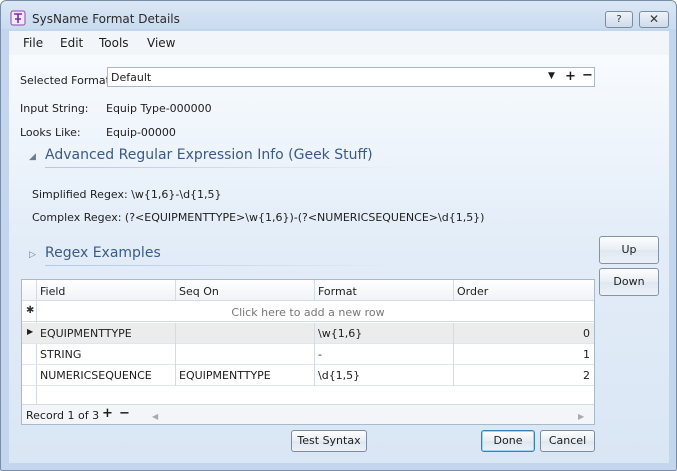  I want to click on column-header-order: Order, so click(472, 291).